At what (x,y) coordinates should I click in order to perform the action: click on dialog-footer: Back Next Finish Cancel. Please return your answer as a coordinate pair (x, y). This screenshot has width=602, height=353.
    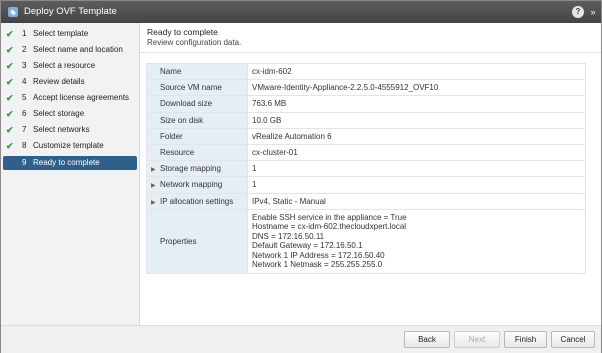
    Looking at the image, I should click on (301, 339).